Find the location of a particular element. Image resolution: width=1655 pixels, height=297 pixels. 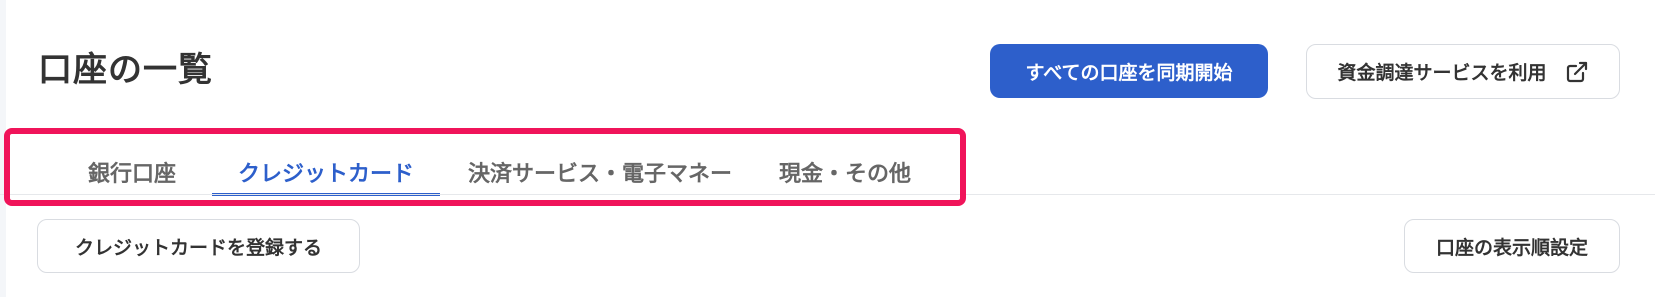

display-order-settings-button: 口座の表示順設定 is located at coordinates (1512, 246).